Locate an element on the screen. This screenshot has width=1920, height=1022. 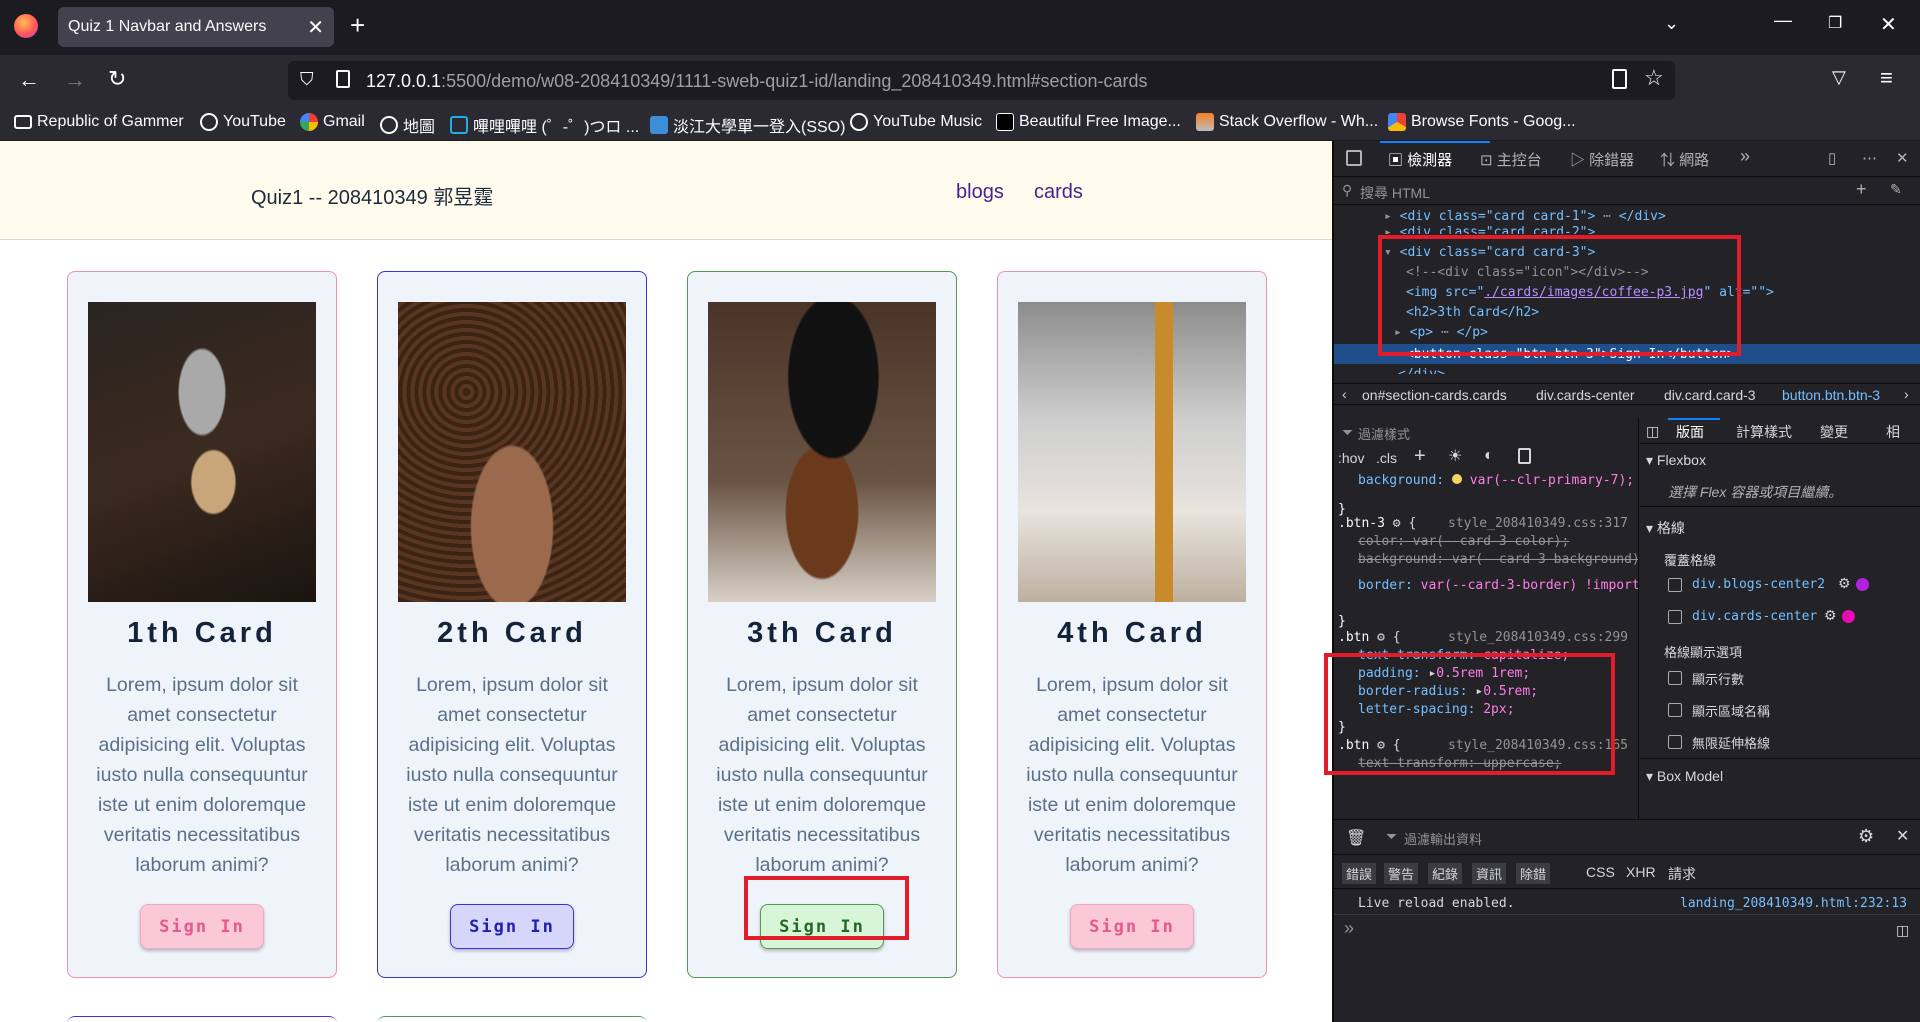
css-decl: border: var(--card-3-border) !important; is located at coordinates (1498, 585).